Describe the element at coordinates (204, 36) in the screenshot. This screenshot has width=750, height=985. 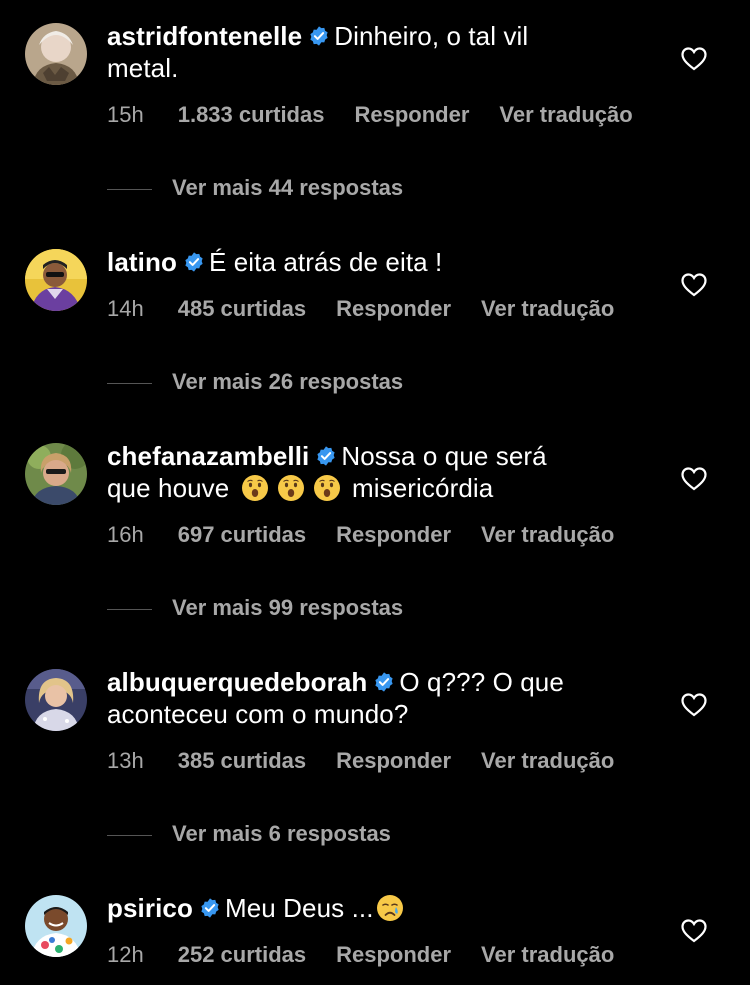
I see `username: astridfontenelle` at that location.